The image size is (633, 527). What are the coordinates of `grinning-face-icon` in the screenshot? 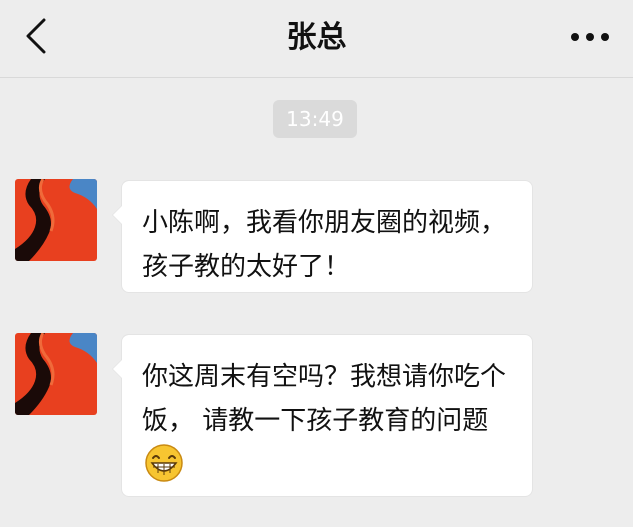 It's located at (164, 463).